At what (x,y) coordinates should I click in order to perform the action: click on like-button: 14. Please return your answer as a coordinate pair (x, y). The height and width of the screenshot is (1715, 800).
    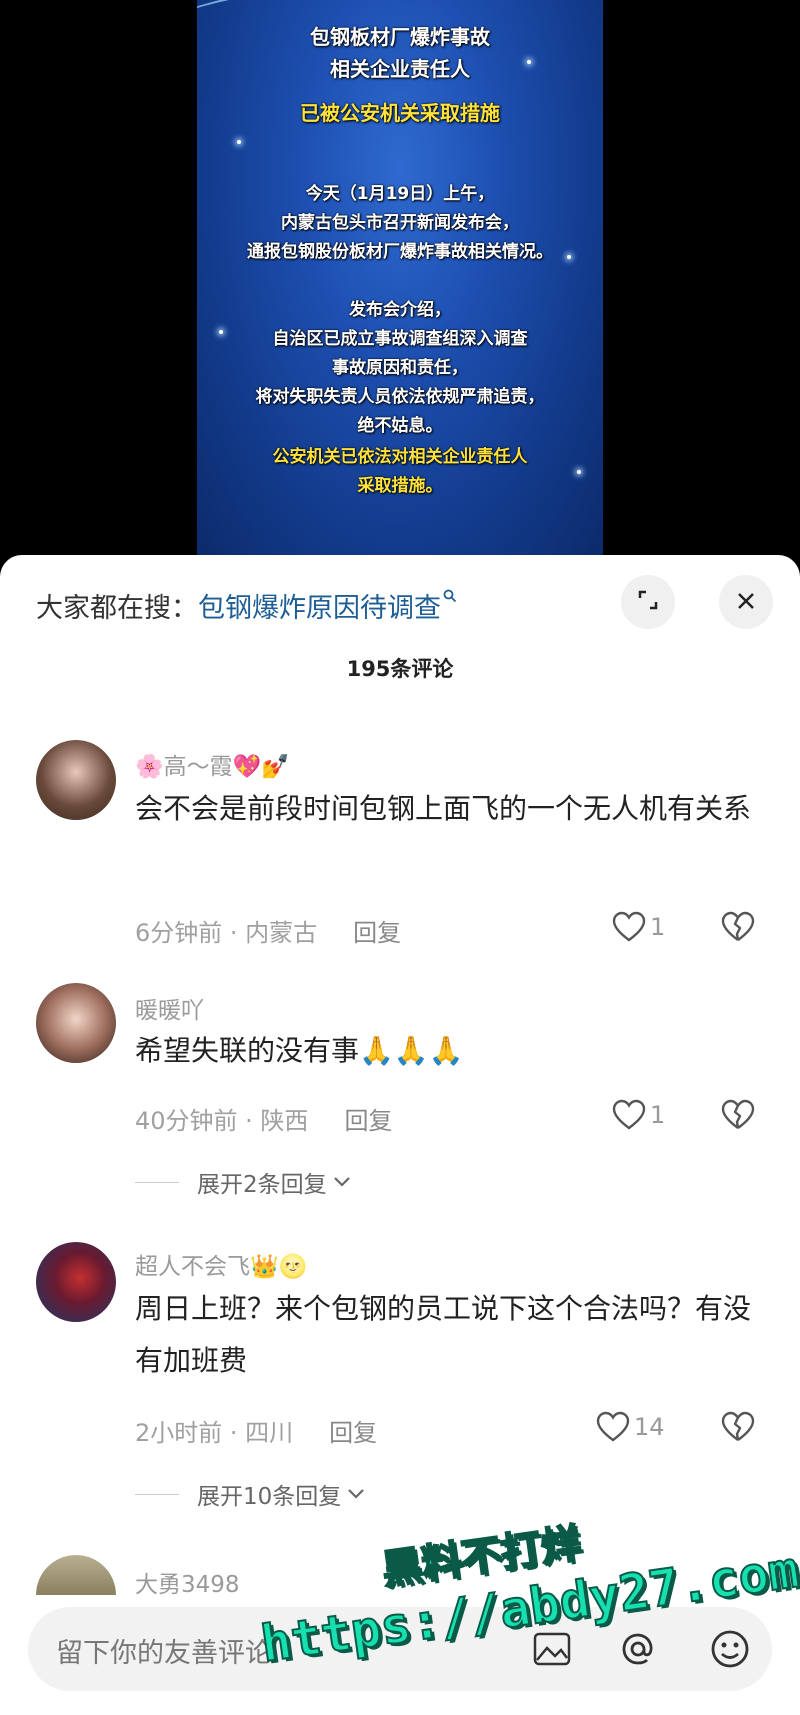
    Looking at the image, I should click on (630, 1427).